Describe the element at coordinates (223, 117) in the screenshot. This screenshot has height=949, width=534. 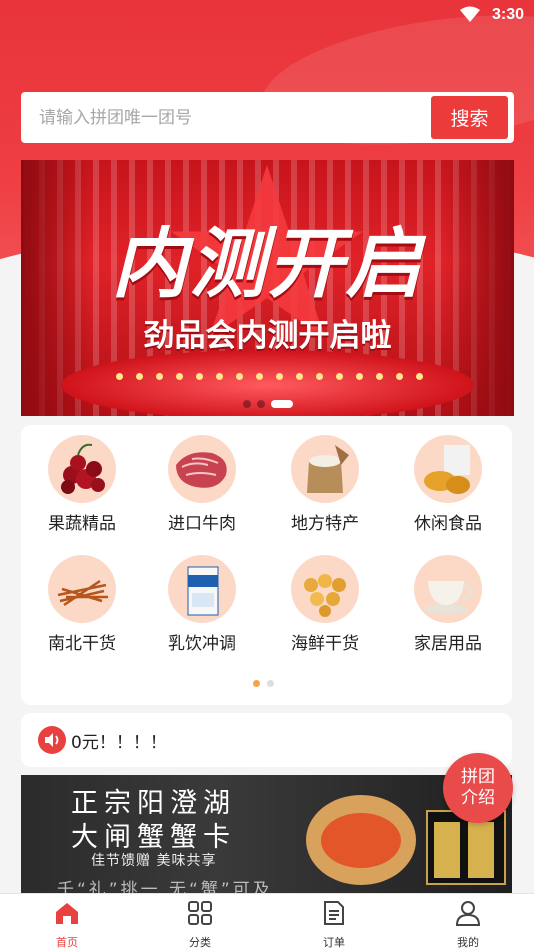
I see `search-input` at that location.